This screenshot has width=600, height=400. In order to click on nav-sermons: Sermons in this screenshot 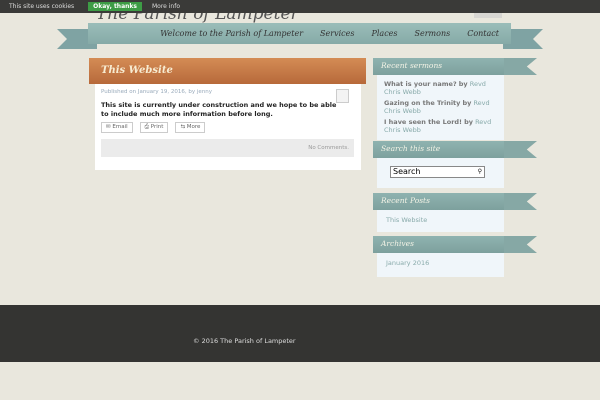, I will do `click(433, 33)`.